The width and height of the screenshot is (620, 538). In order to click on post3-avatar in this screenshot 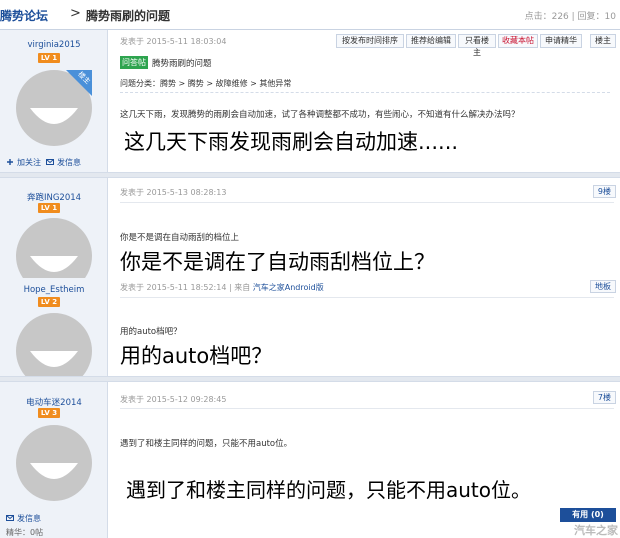, I will do `click(54, 344)`.